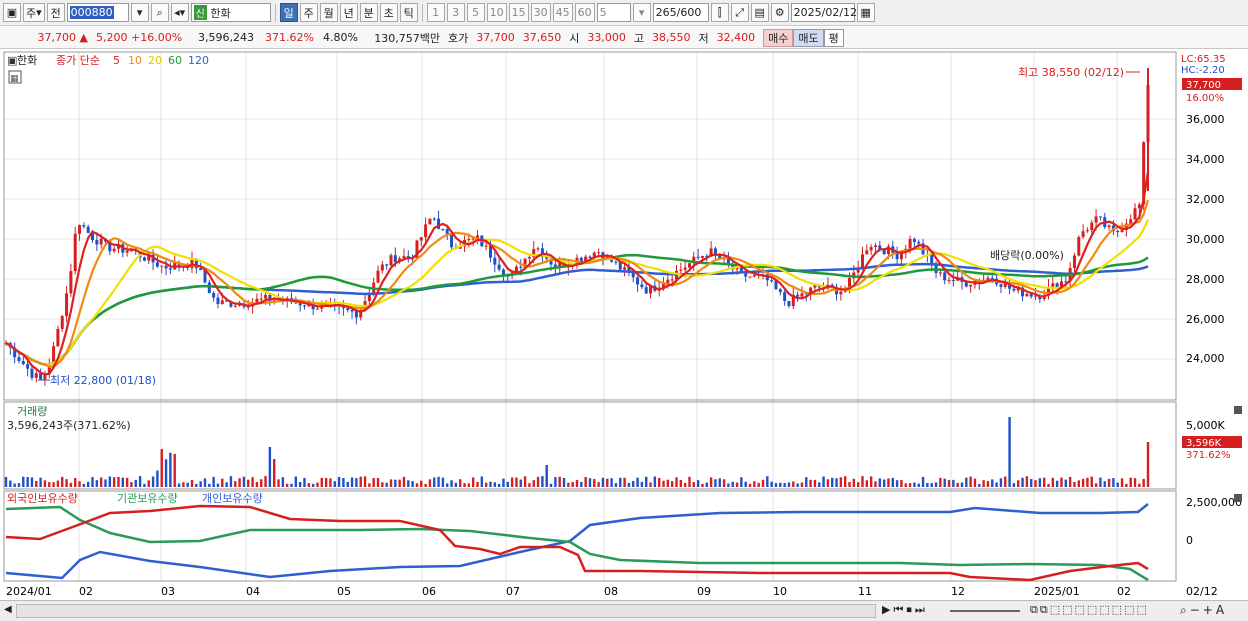 The image size is (1248, 621). I want to click on period-second-button: 초, so click(388, 12).